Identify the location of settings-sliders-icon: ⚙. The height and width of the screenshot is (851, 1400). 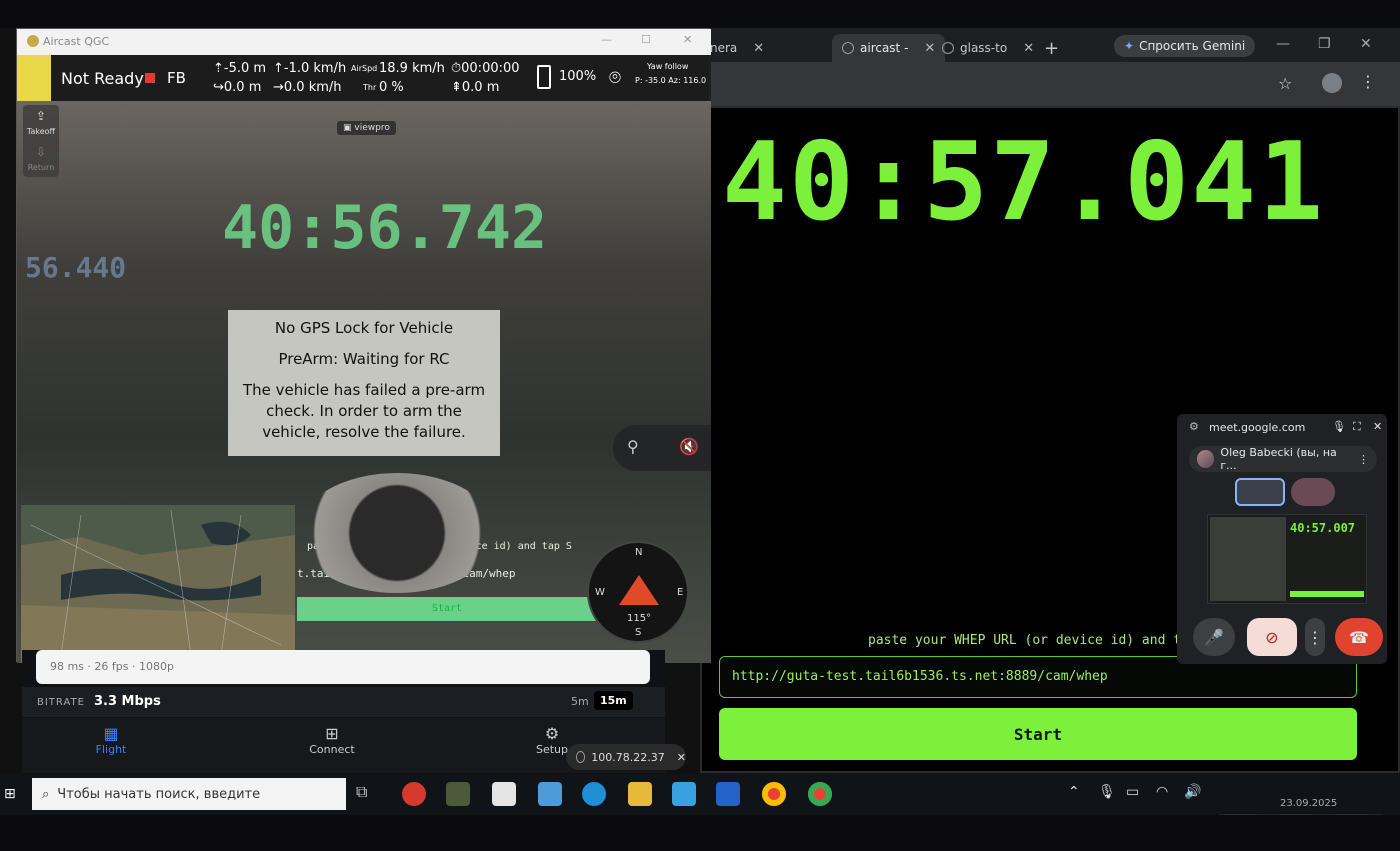
(1194, 426).